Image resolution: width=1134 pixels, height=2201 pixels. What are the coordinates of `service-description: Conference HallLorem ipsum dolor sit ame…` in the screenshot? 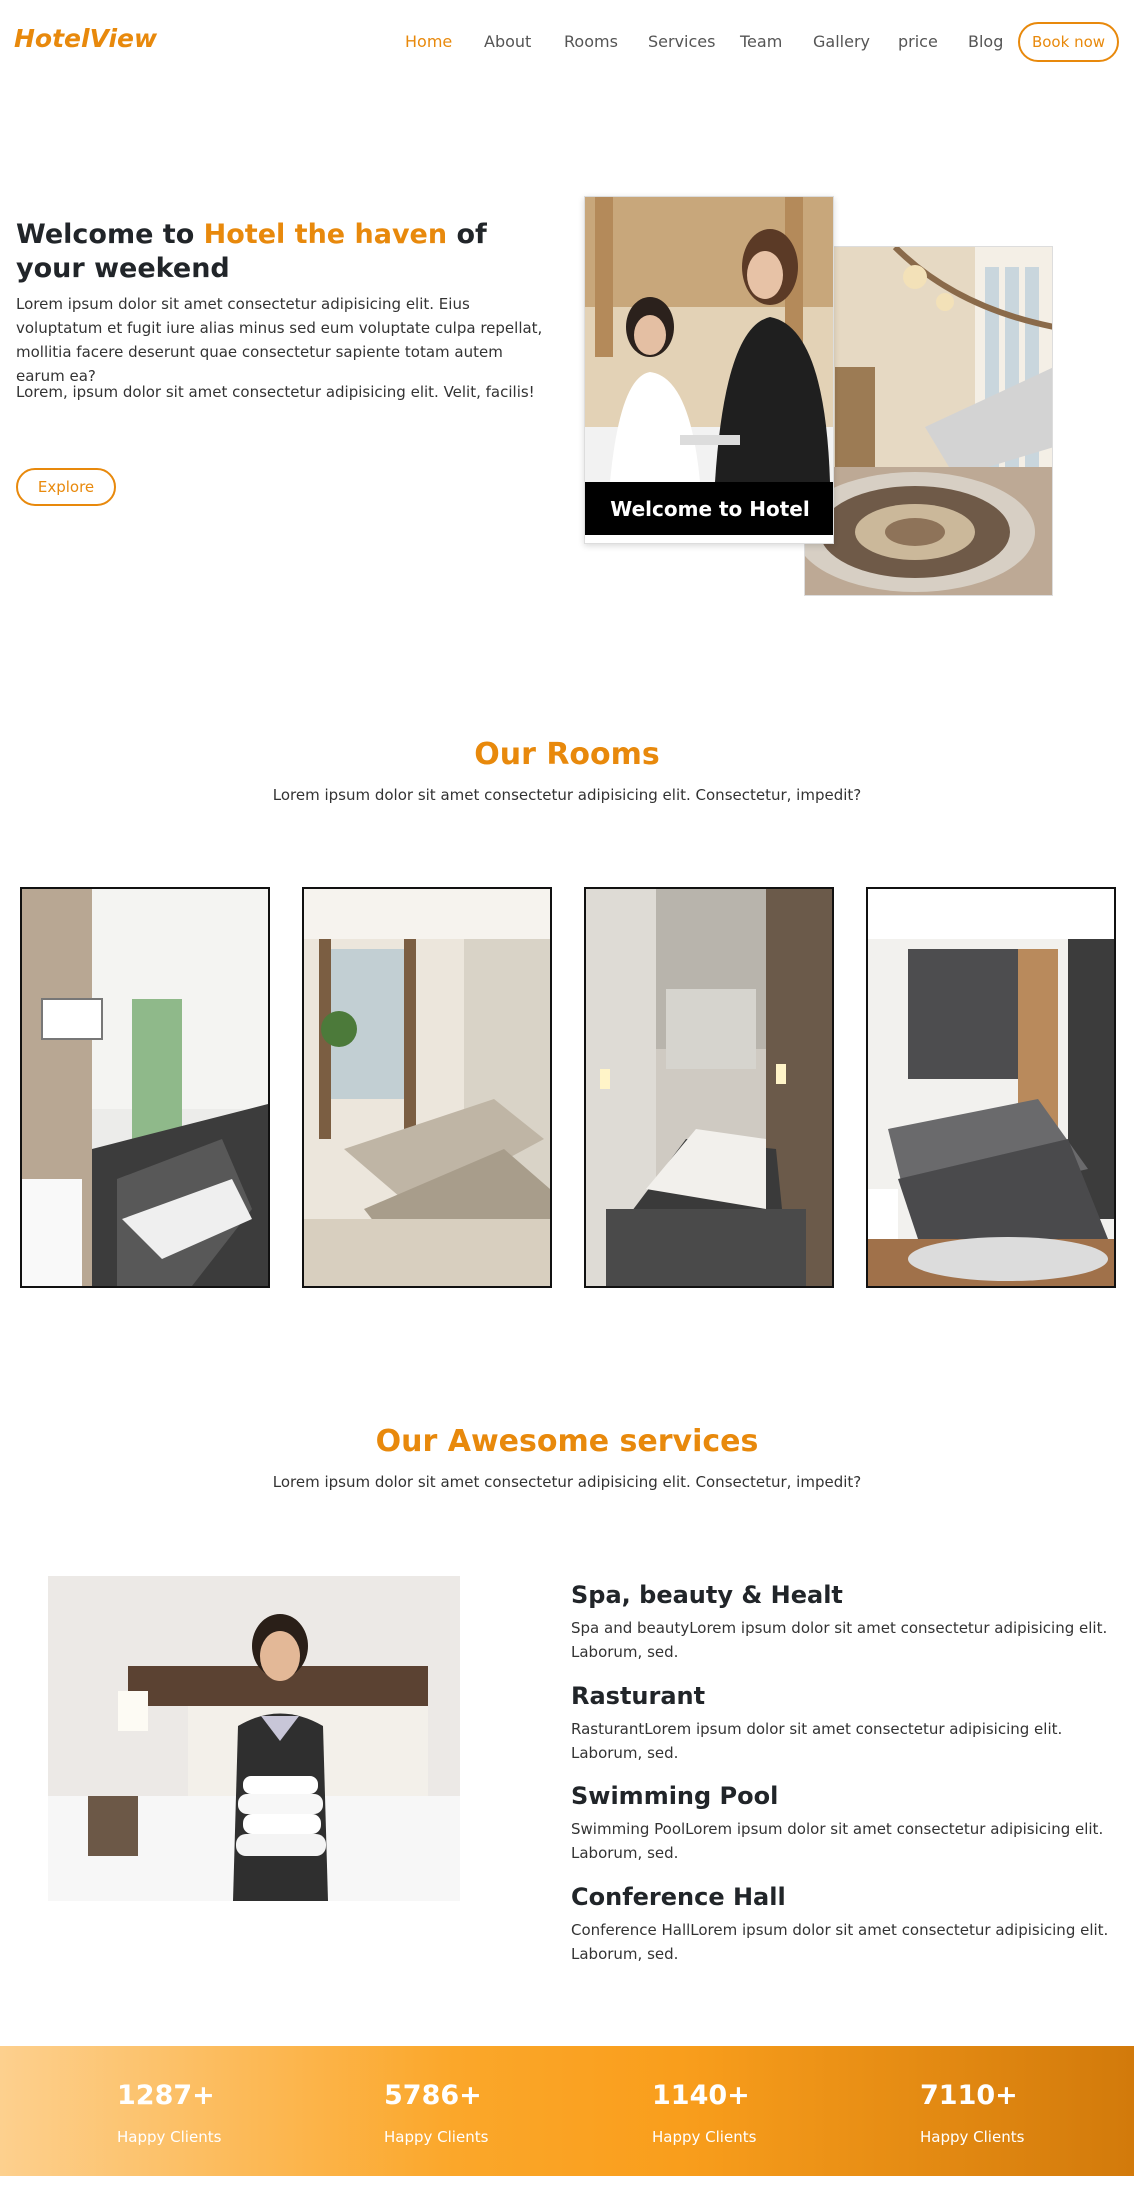 It's located at (840, 1942).